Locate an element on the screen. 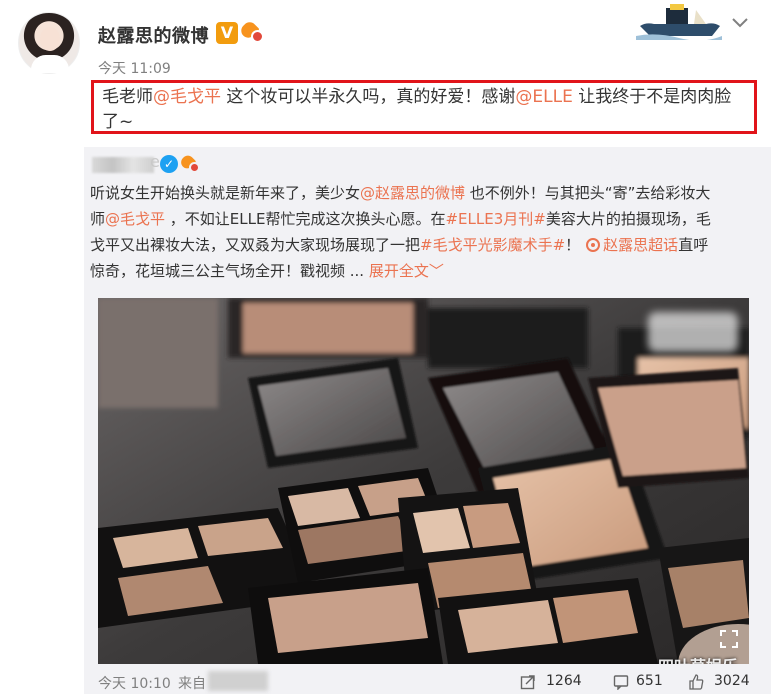 The height and width of the screenshot is (694, 771). mention-link: @赵露思的微博 is located at coordinates (412, 193).